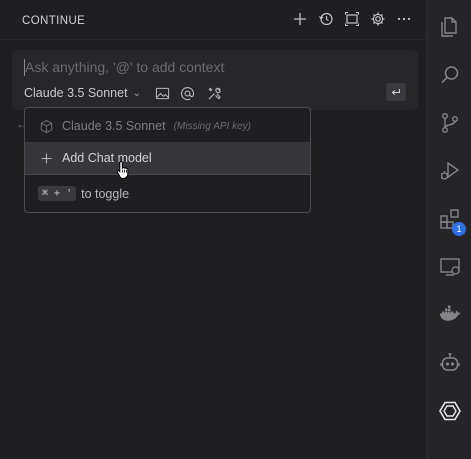  What do you see at coordinates (163, 93) in the screenshot?
I see `image-icon` at bounding box center [163, 93].